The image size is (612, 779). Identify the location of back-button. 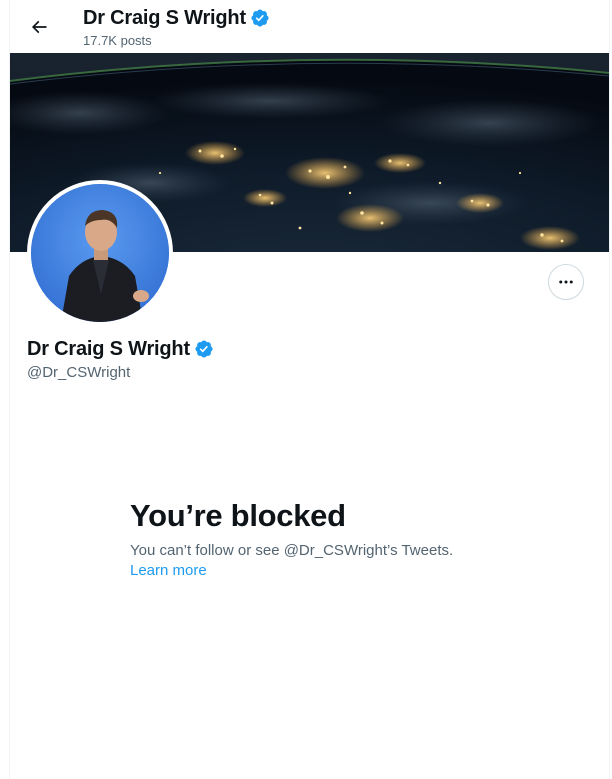
(39, 27).